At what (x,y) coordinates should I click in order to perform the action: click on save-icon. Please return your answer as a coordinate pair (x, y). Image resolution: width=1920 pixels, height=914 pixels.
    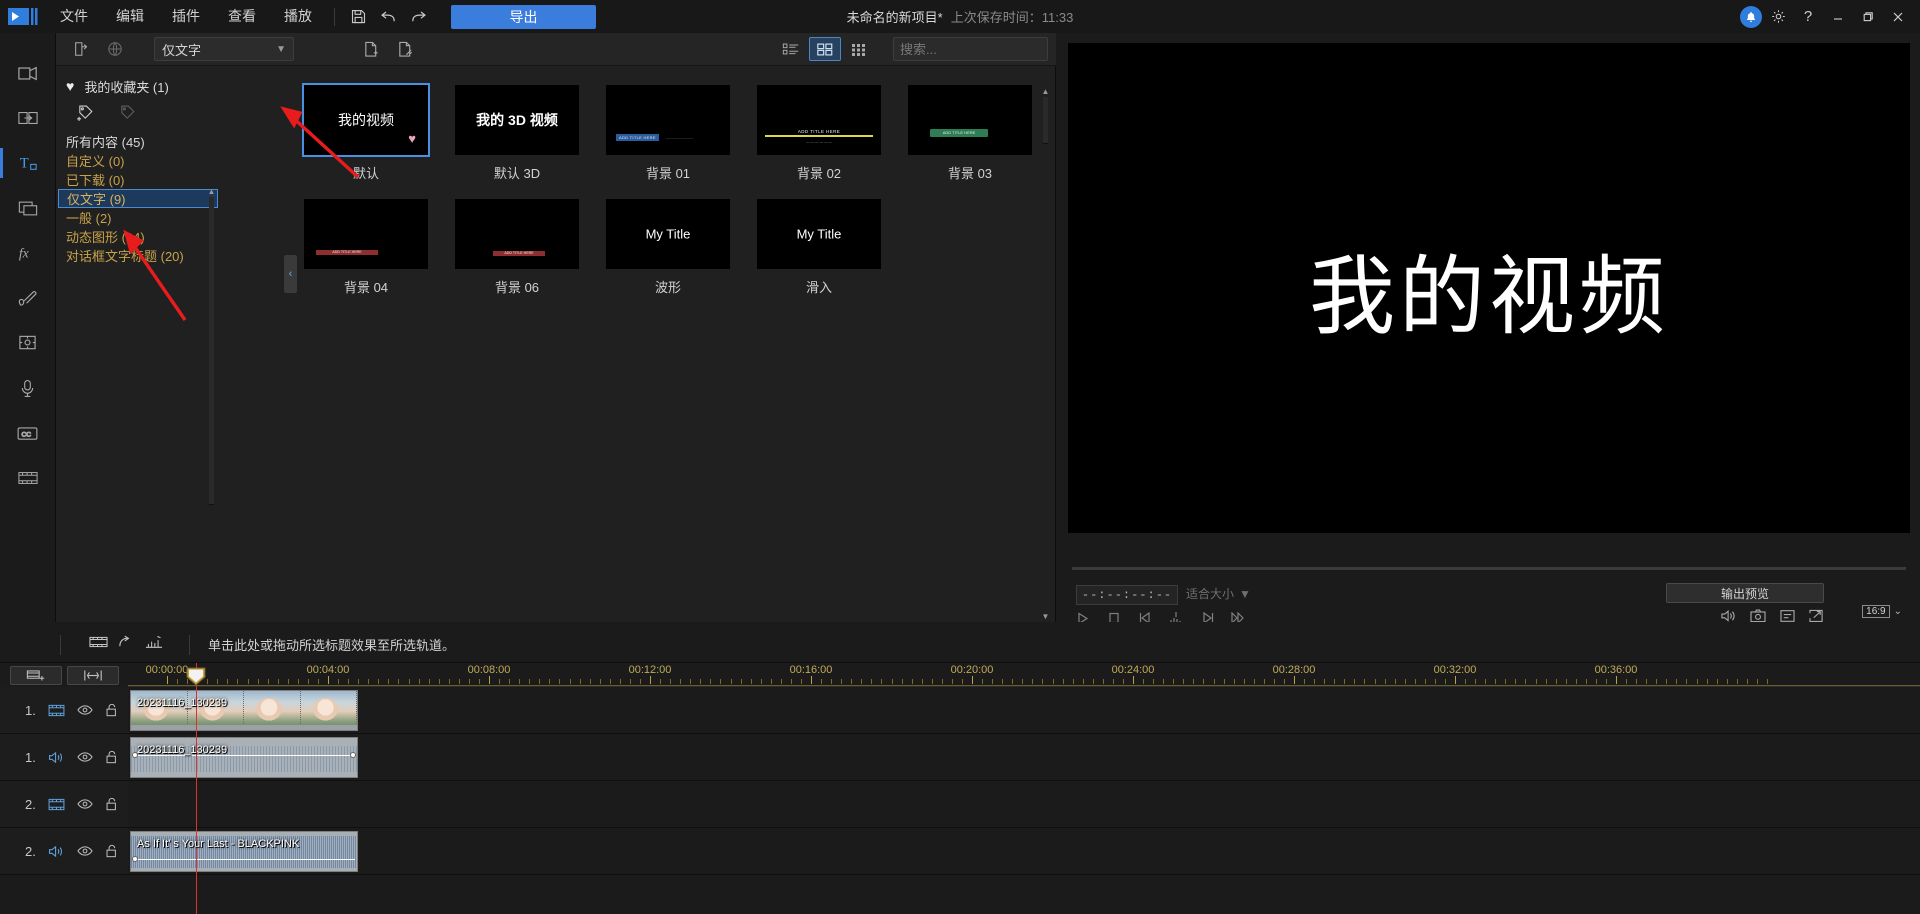
    Looking at the image, I should click on (358, 17).